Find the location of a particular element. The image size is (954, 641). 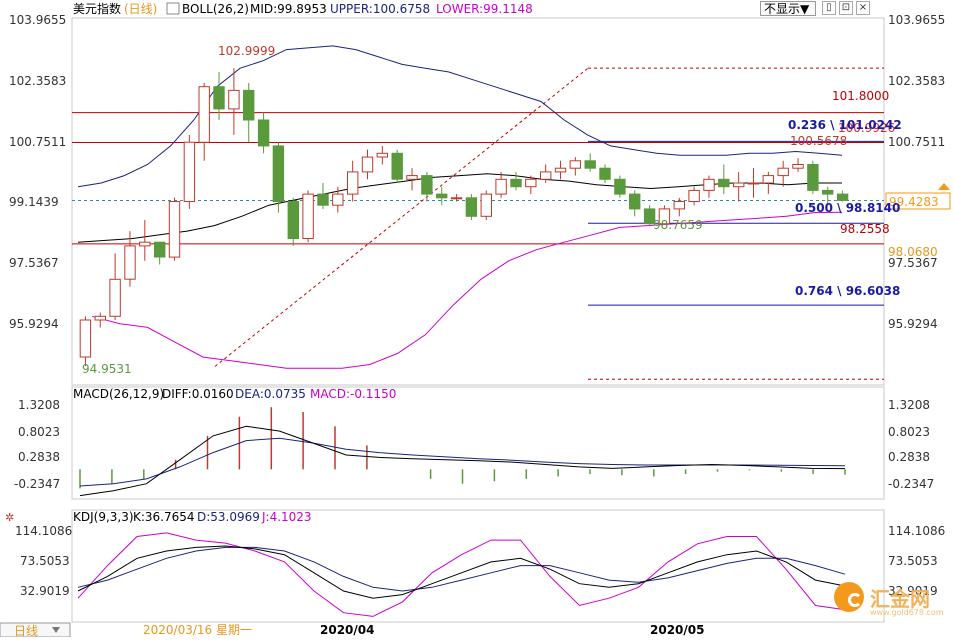

close-icon: × is located at coordinates (863, 8).